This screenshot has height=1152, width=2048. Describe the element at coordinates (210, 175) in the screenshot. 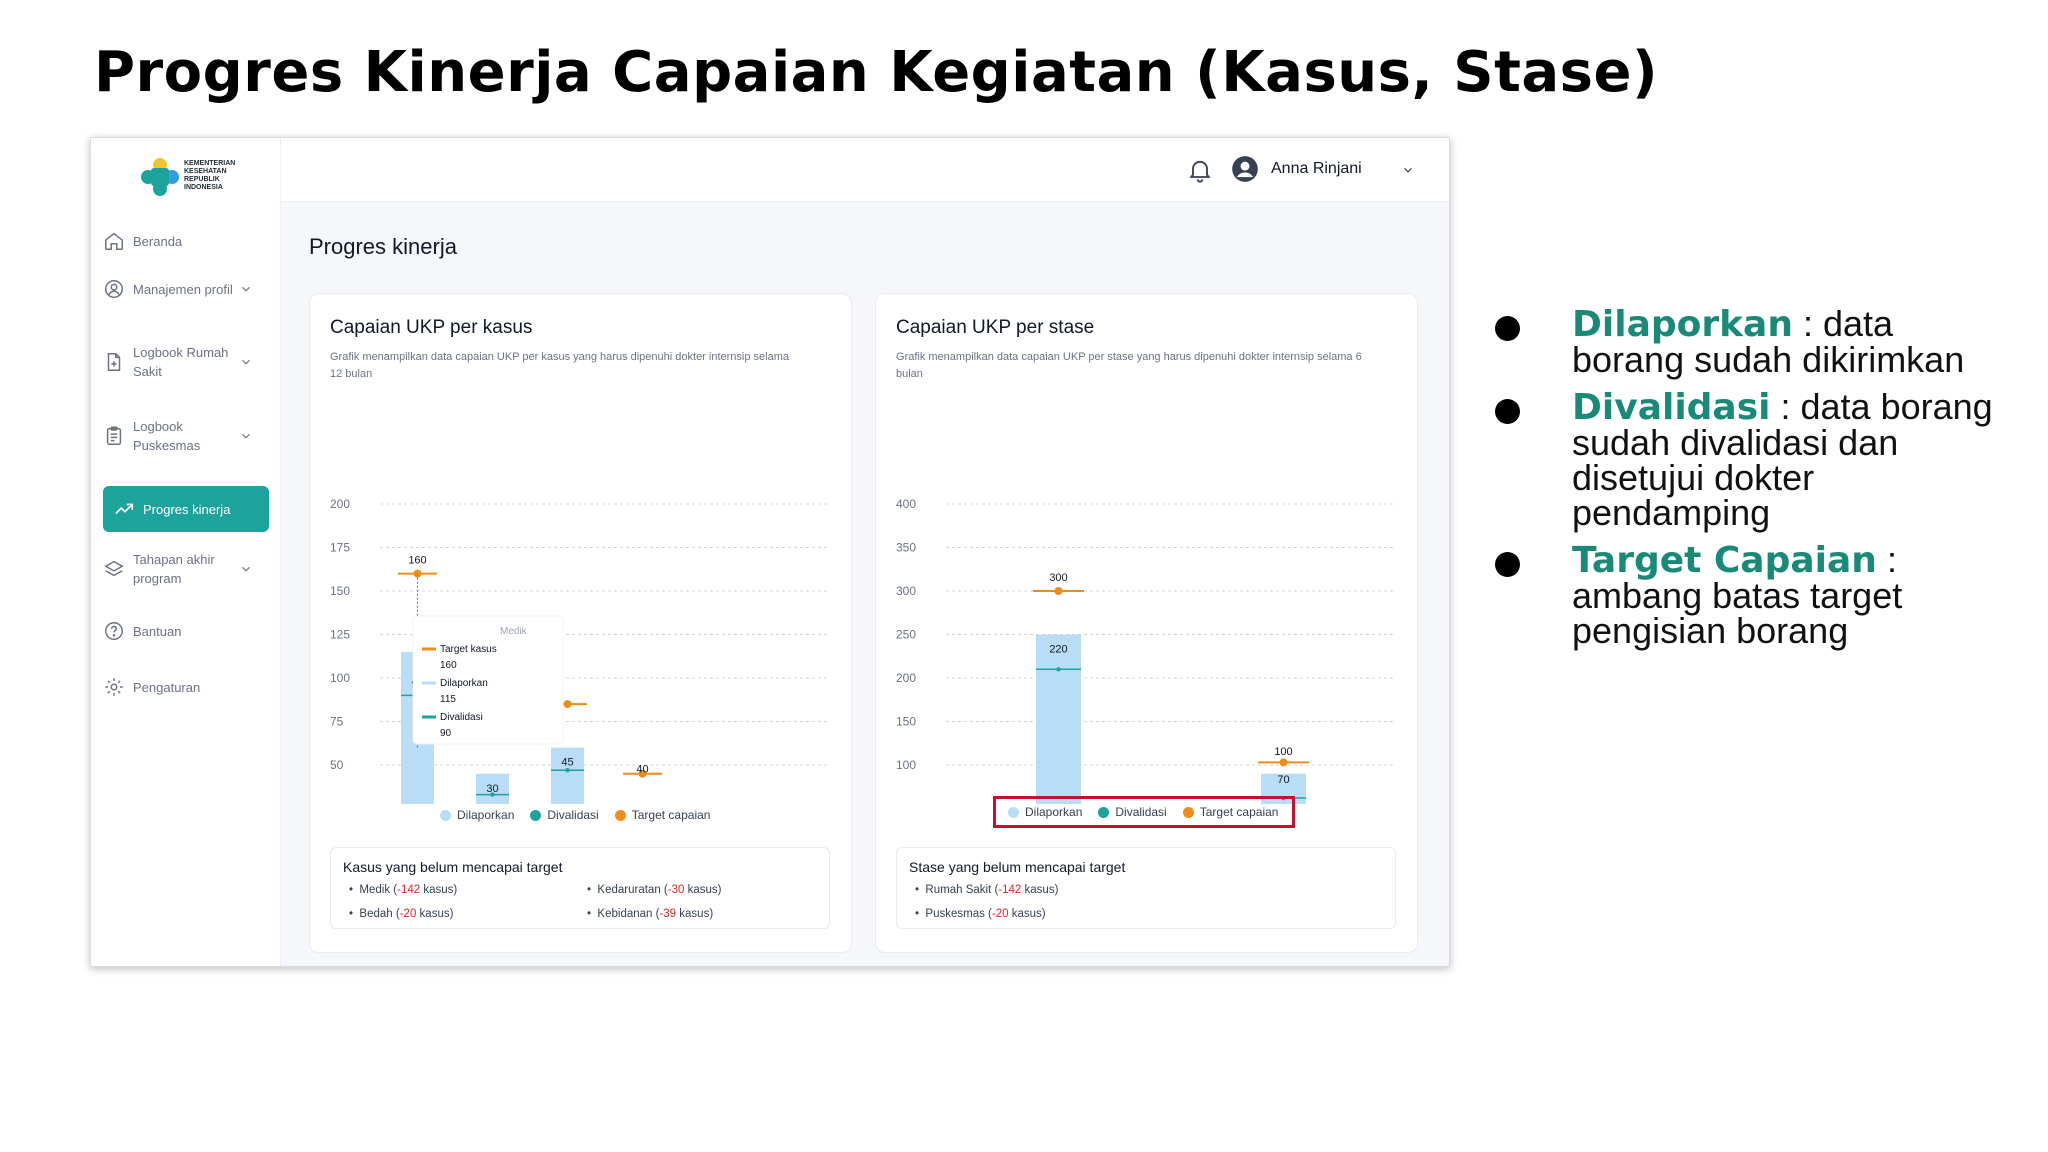

I see `logo-text: KEMENTERIAN KESEHATAN REPUBLIK INDONESIA` at that location.